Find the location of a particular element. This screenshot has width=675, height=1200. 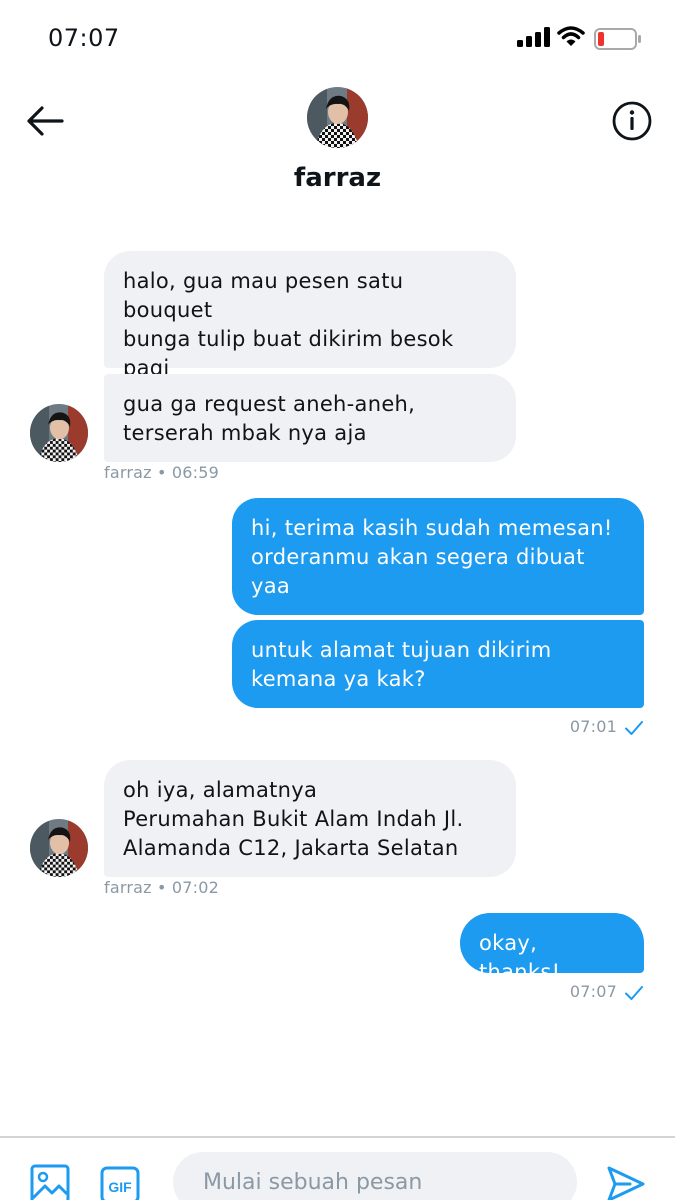

battery-icon is located at coordinates (617, 39).